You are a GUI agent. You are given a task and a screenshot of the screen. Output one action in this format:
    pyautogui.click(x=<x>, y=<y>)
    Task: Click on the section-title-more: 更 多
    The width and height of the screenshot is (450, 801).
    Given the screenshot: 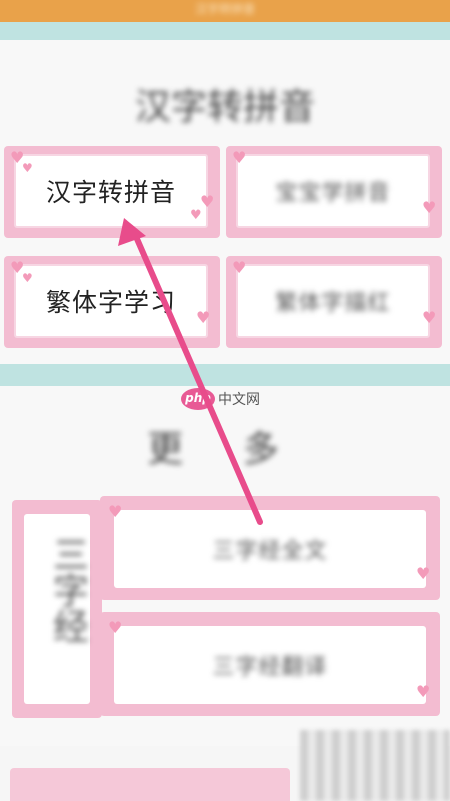 What is the action you would take?
    pyautogui.click(x=225, y=449)
    